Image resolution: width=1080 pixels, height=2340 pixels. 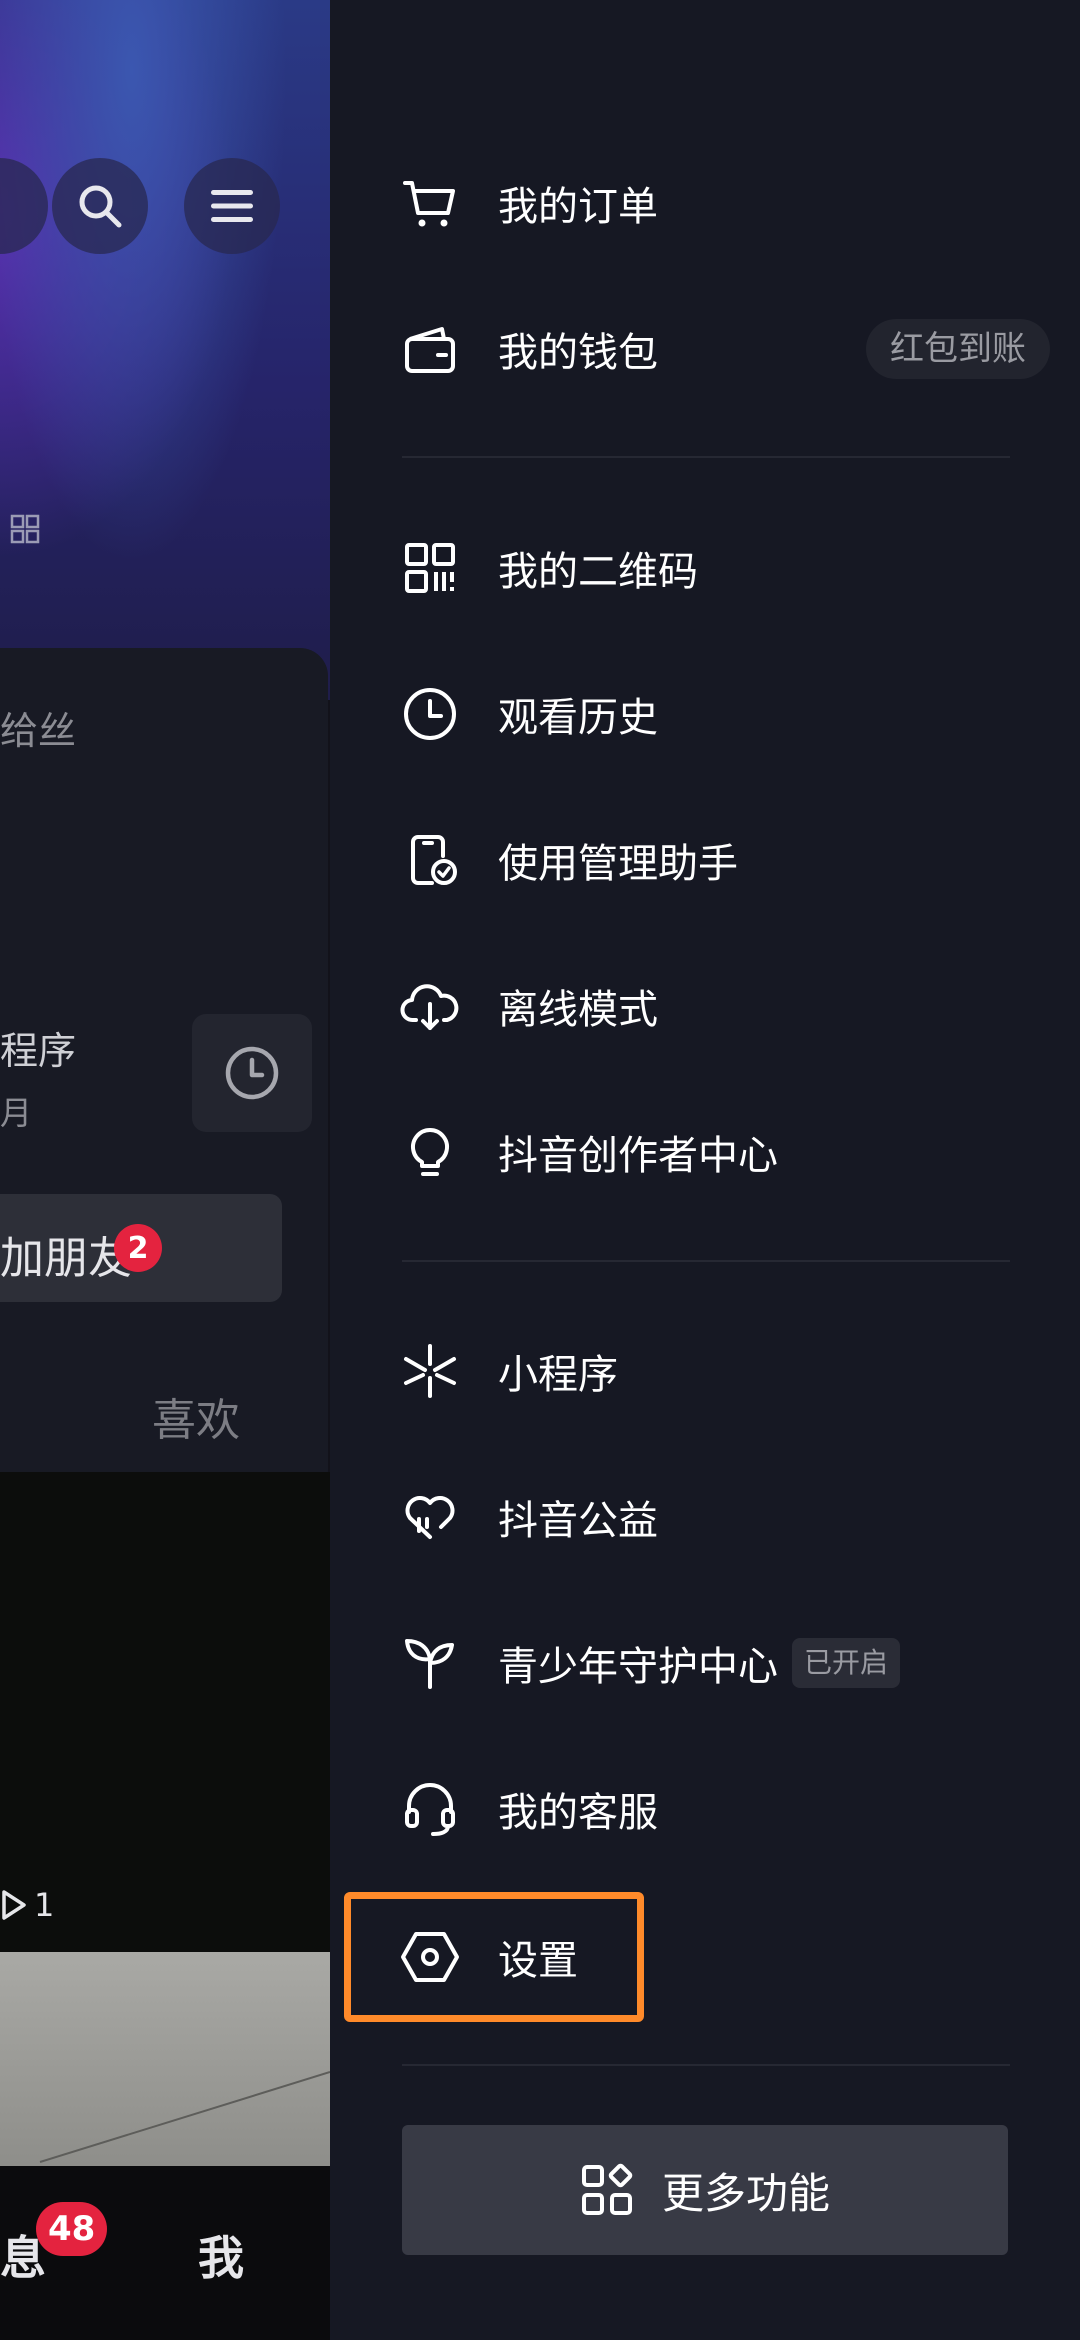 I want to click on mini-program-entry-sub: 月, so click(x=16, y=1113).